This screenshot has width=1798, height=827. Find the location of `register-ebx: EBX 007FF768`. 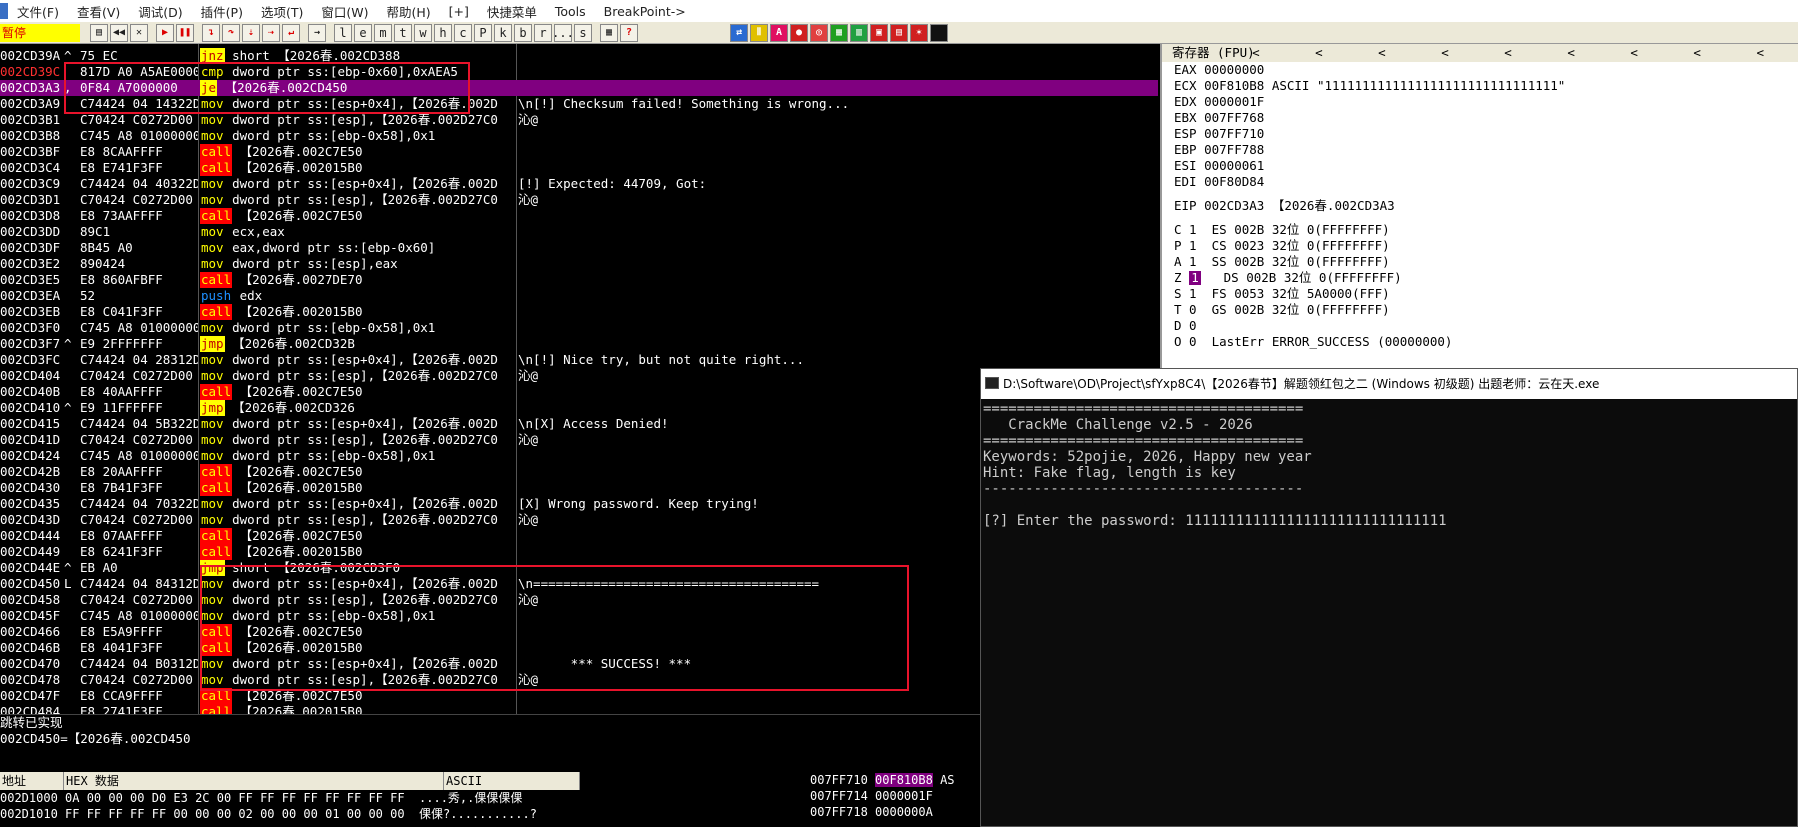

register-ebx: EBX 007FF768 is located at coordinates (1480, 118).